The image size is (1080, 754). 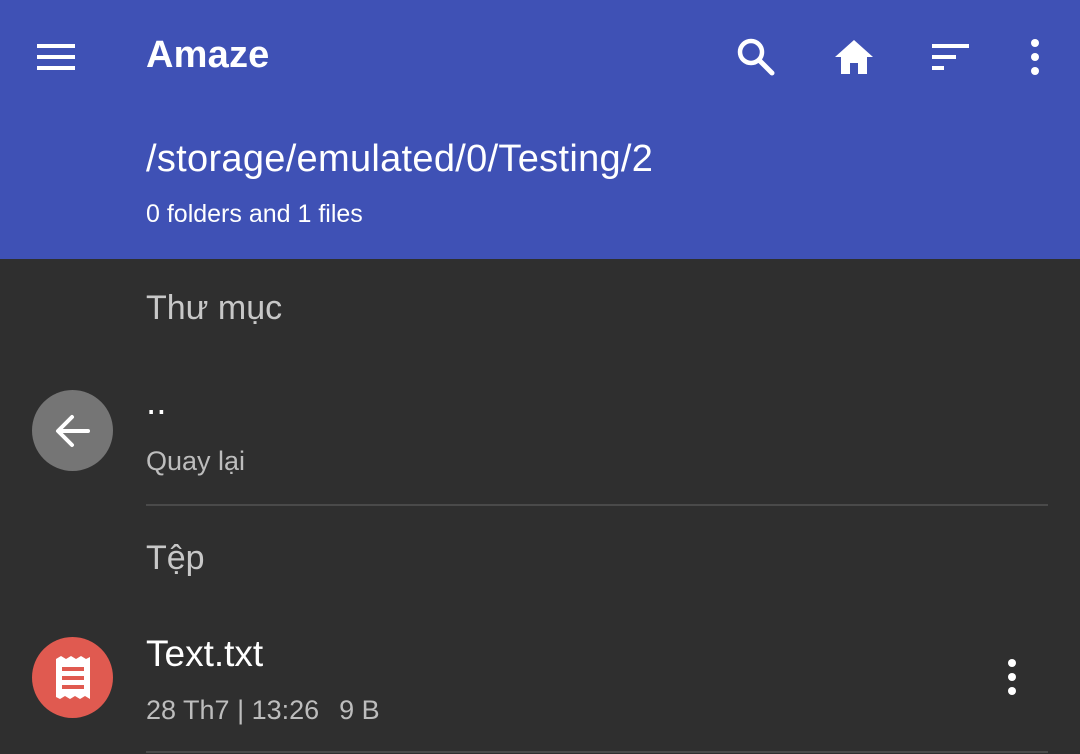 I want to click on file-options-button, so click(x=1012, y=677).